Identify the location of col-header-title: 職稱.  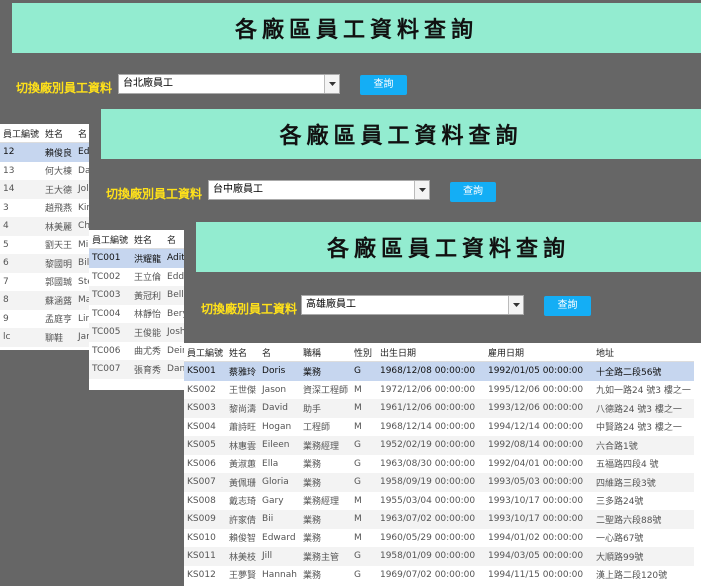
(325, 352).